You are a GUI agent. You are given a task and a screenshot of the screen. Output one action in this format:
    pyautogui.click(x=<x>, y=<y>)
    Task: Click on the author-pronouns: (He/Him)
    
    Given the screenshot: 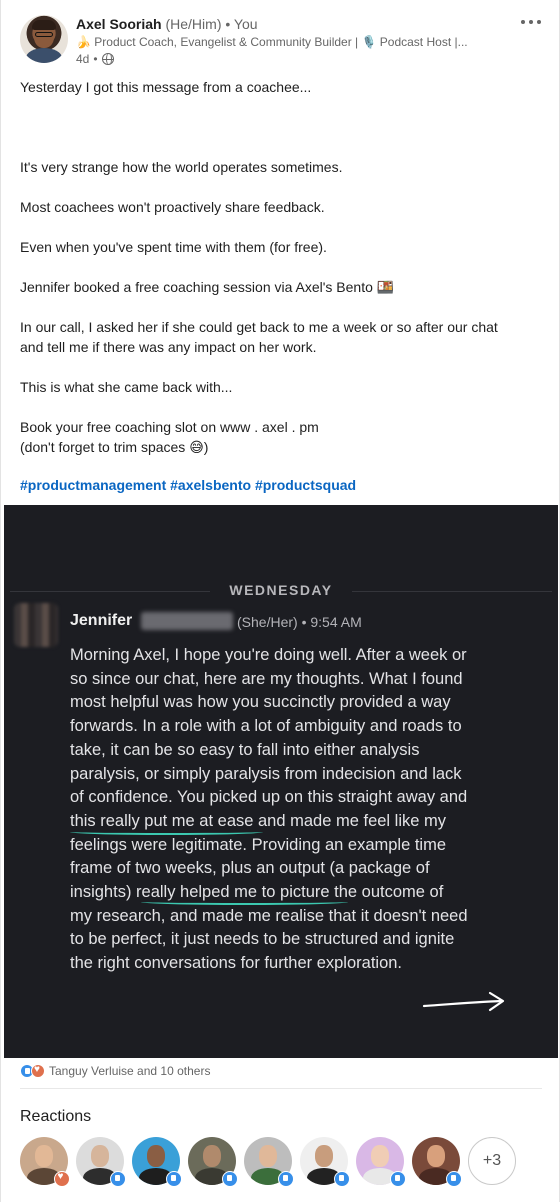 What is the action you would take?
    pyautogui.click(x=193, y=24)
    